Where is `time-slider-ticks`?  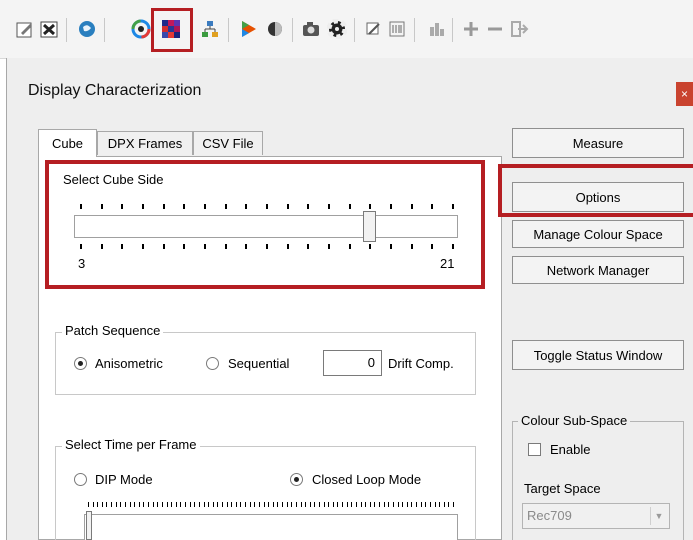
time-slider-ticks is located at coordinates (271, 505).